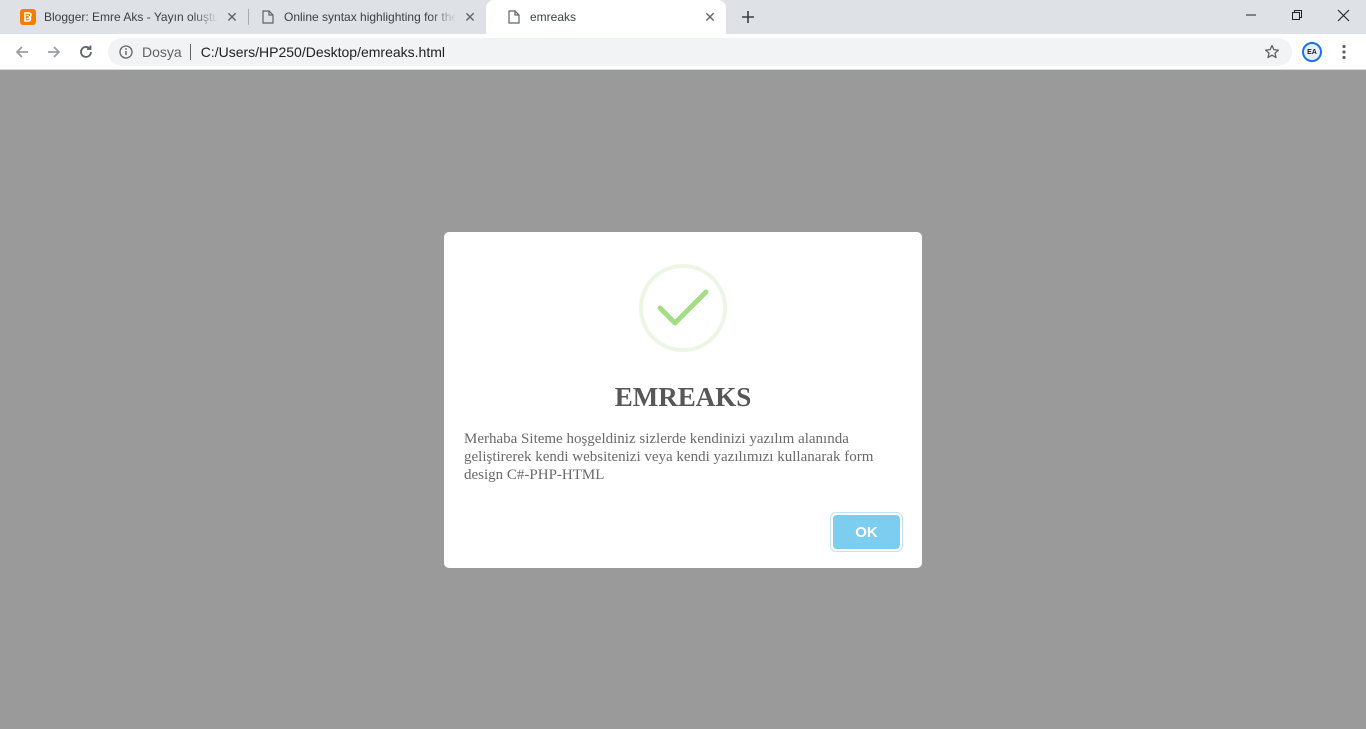 The width and height of the screenshot is (1366, 729). I want to click on arrow-right-icon, so click(54, 52).